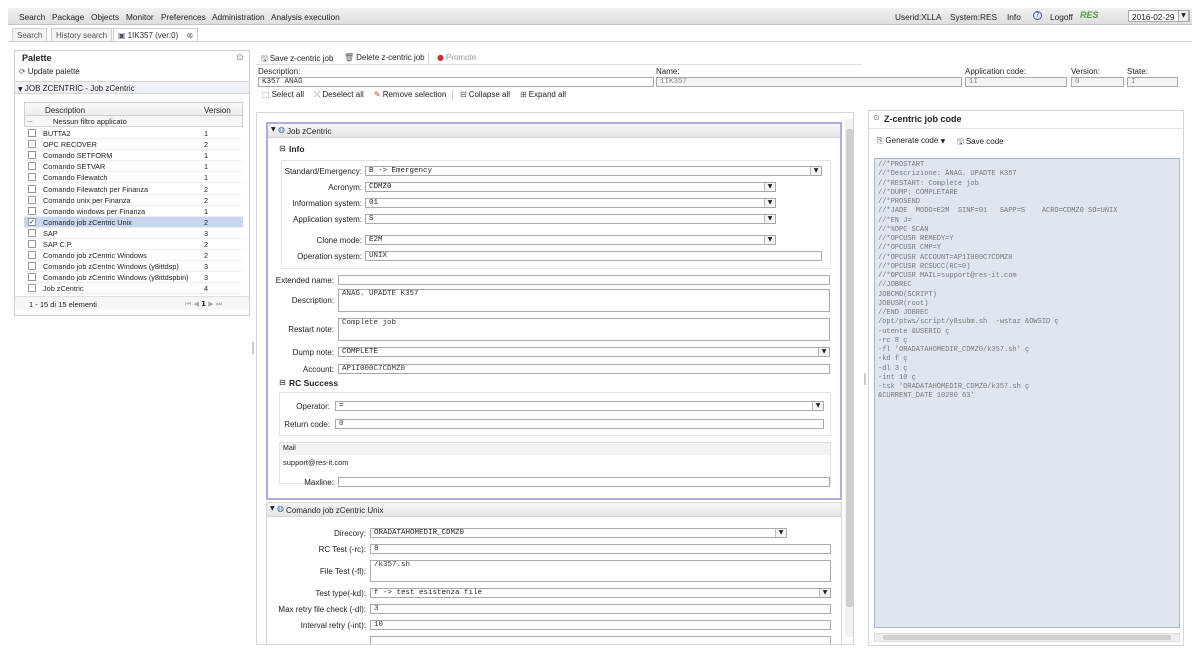 This screenshot has height=665, width=1200. What do you see at coordinates (32, 221) in the screenshot?
I see `row-checkbox: ✓` at bounding box center [32, 221].